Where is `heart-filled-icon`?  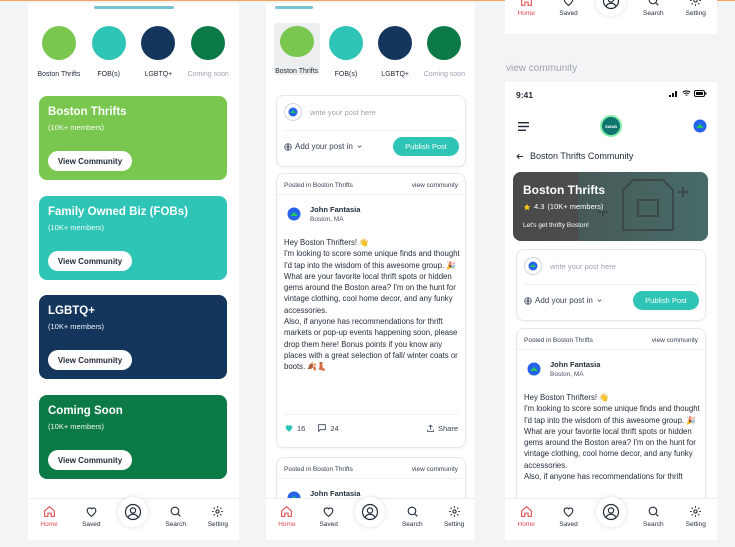
heart-filled-icon is located at coordinates (289, 428).